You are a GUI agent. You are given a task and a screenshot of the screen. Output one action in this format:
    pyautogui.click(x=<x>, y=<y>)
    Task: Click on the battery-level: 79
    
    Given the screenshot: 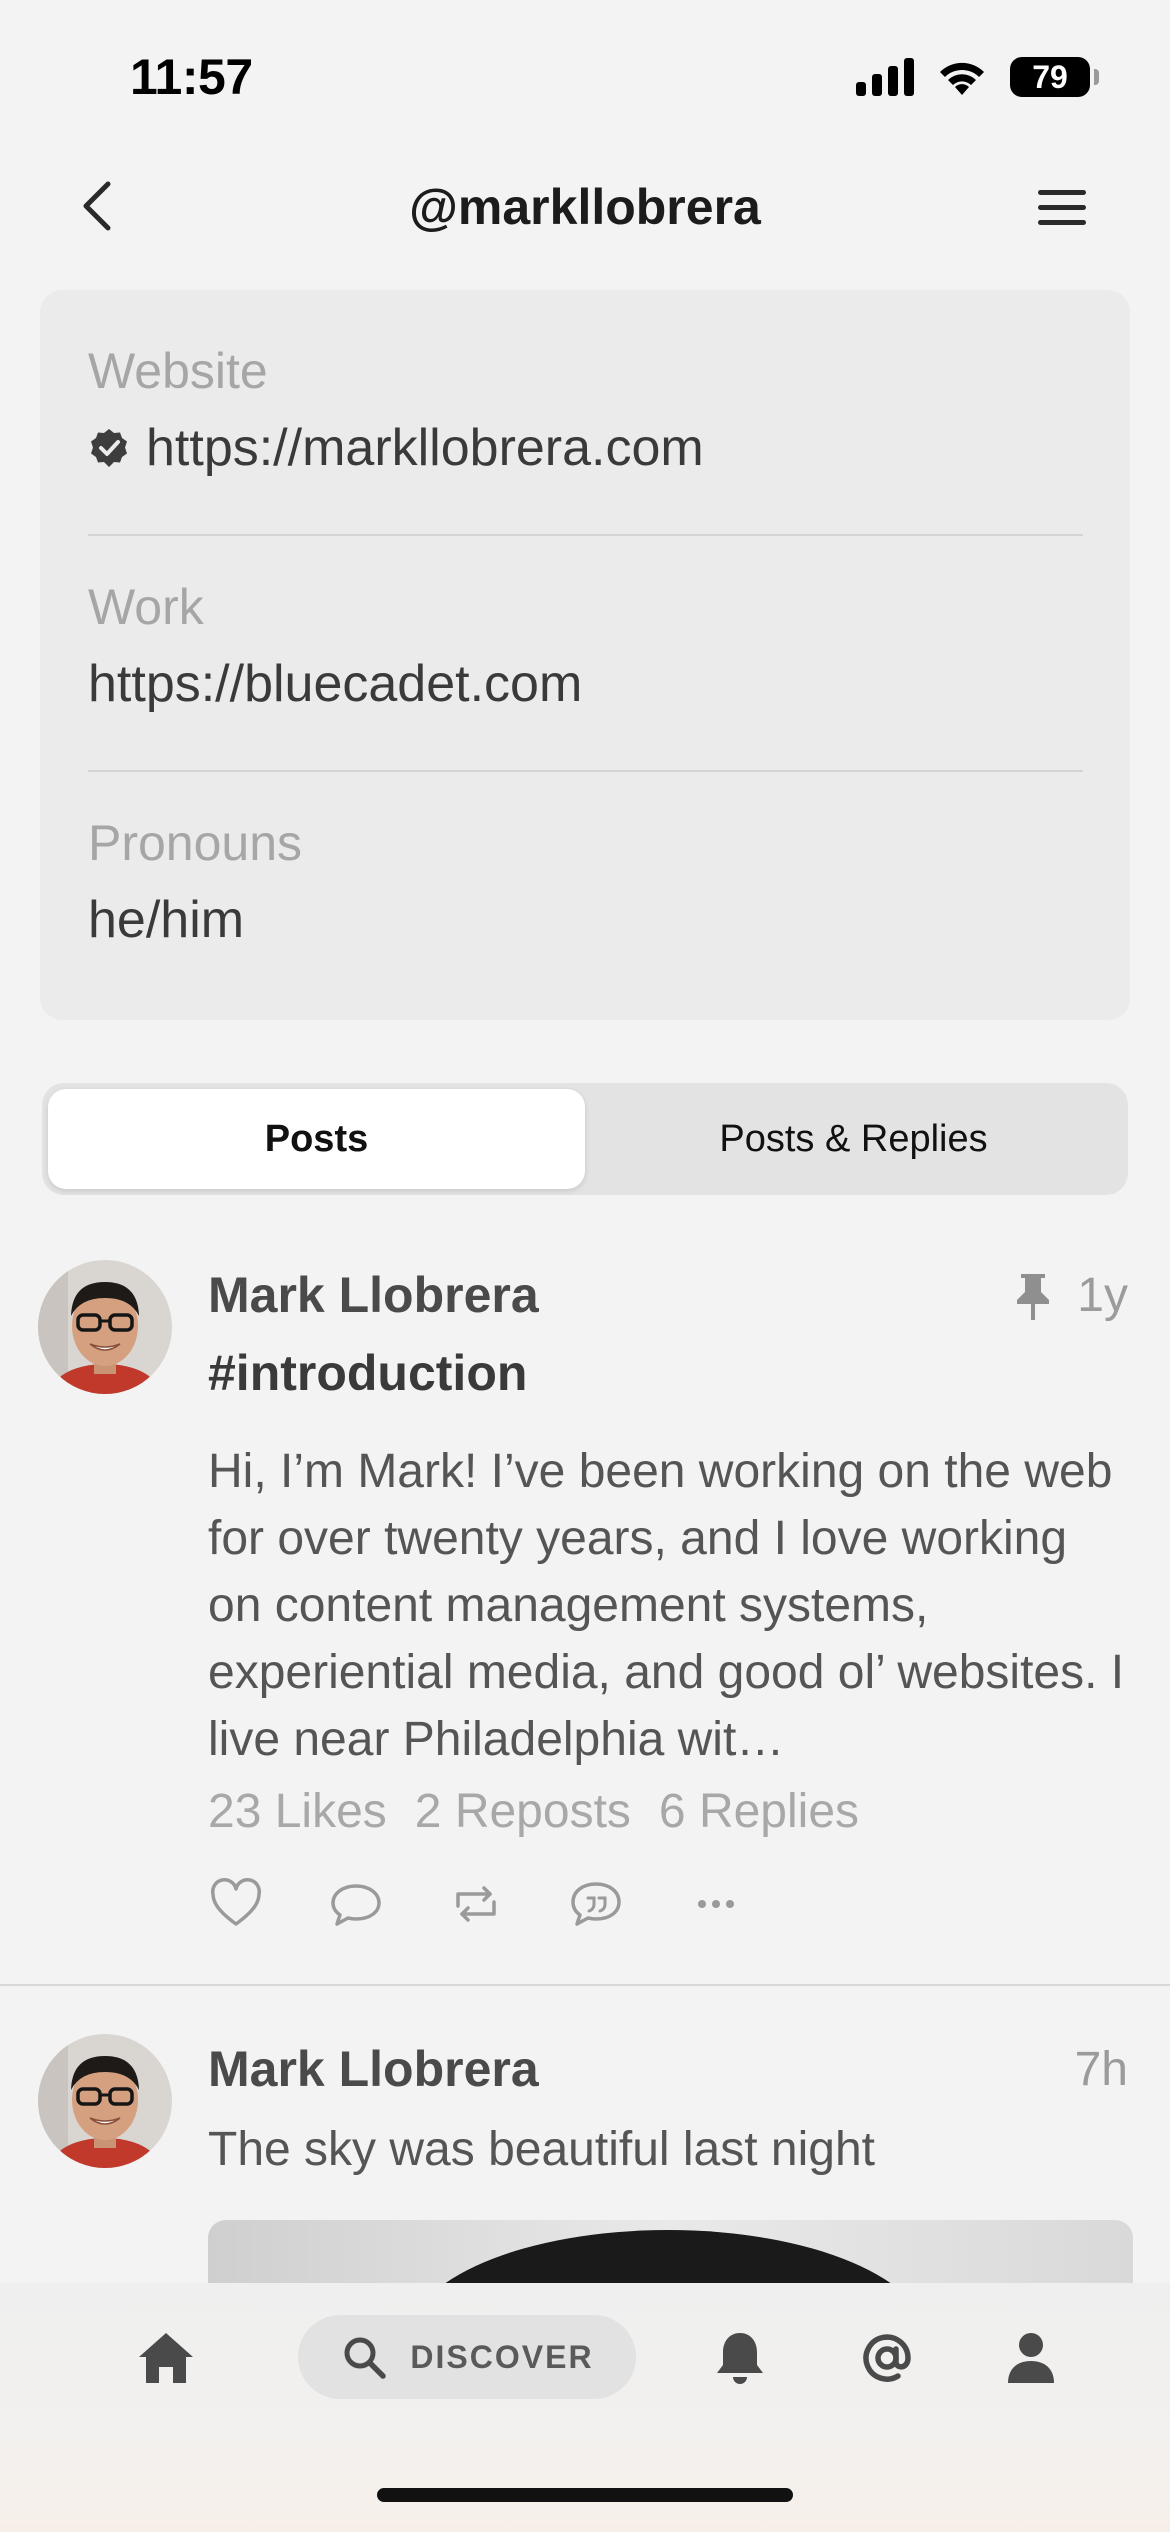 What is the action you would take?
    pyautogui.click(x=1050, y=76)
    